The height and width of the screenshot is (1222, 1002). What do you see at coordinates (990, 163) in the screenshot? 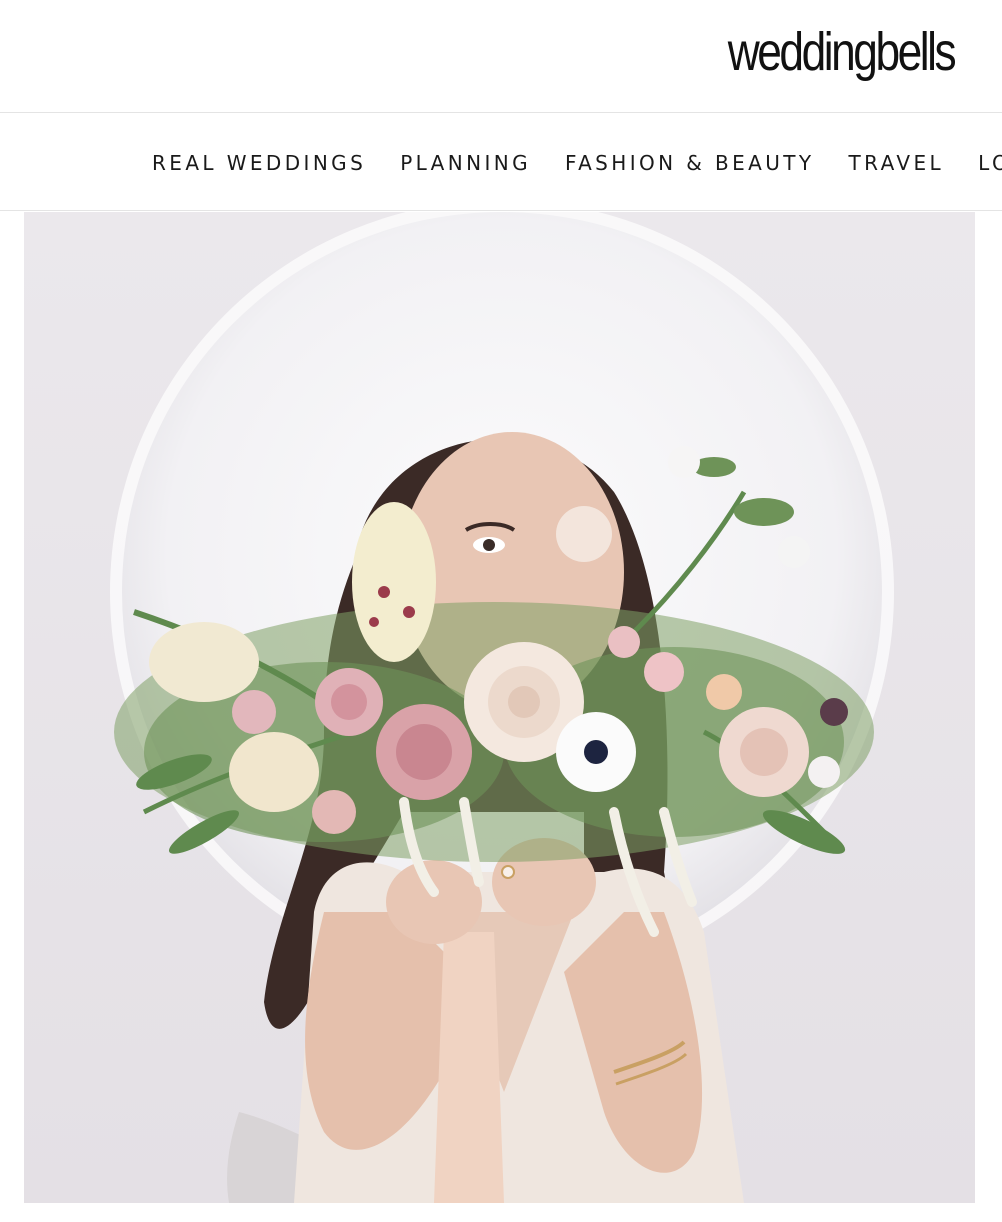
I see `nav-item-lo: LO` at bounding box center [990, 163].